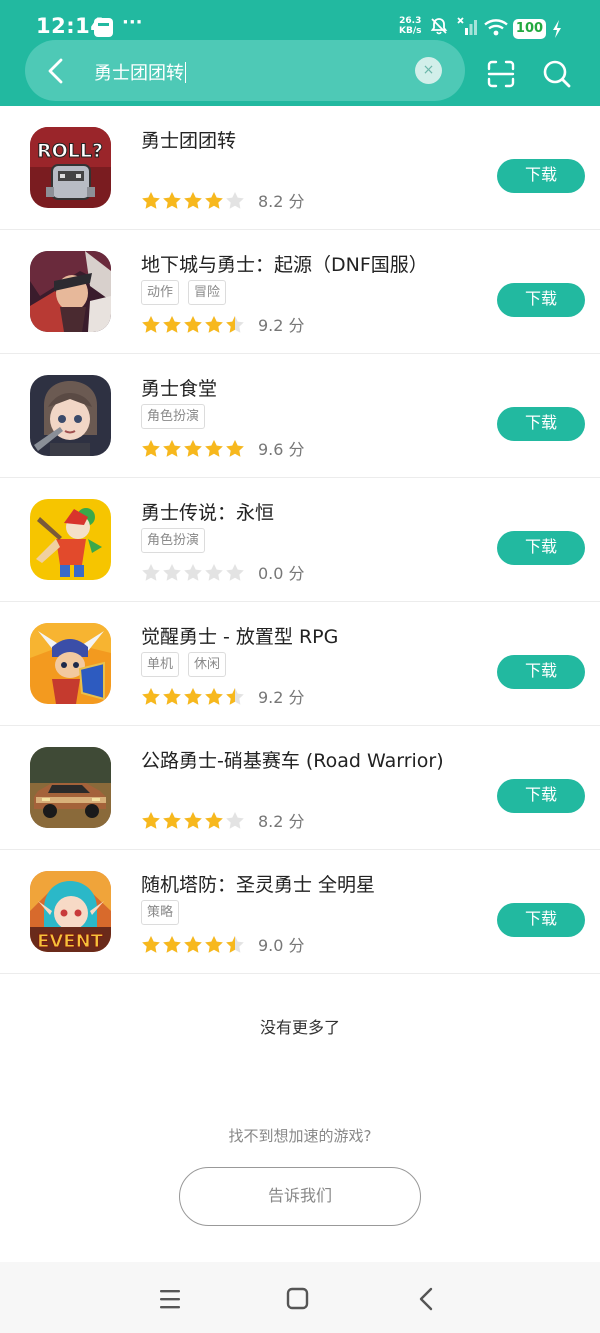 The image size is (600, 1333). What do you see at coordinates (410, 31) in the screenshot?
I see `network-speed-unit: KB/s` at bounding box center [410, 31].